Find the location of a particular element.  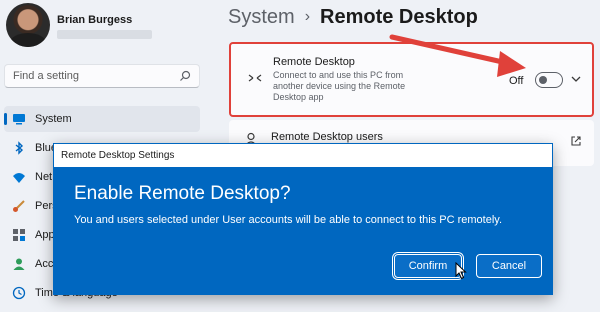

confirm-button: Confirm is located at coordinates (428, 266).